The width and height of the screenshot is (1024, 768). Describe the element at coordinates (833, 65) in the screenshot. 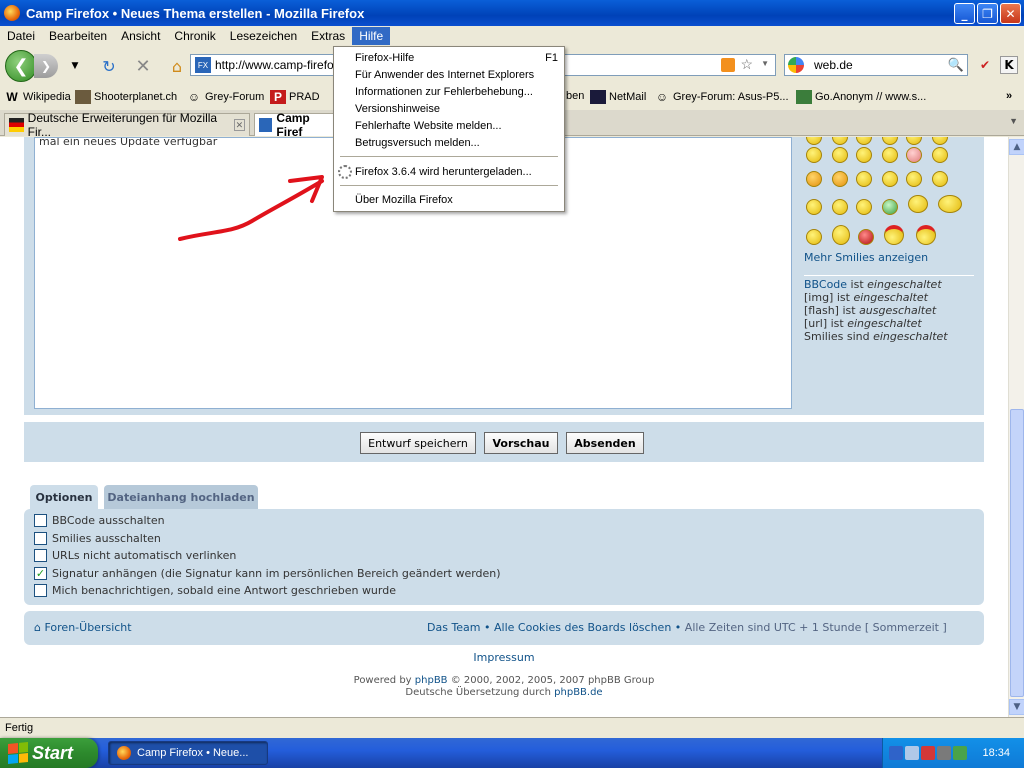

I see `search-input: web.de` at that location.